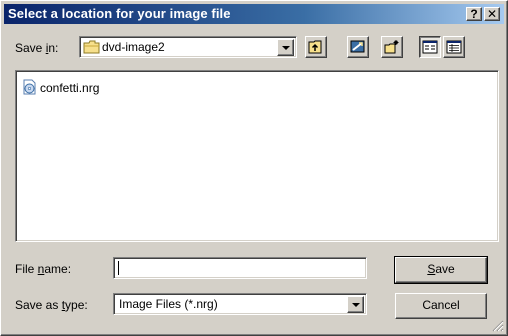 The image size is (508, 336). Describe the element at coordinates (188, 47) in the screenshot. I see `save-in-combo: dvd-image2` at that location.